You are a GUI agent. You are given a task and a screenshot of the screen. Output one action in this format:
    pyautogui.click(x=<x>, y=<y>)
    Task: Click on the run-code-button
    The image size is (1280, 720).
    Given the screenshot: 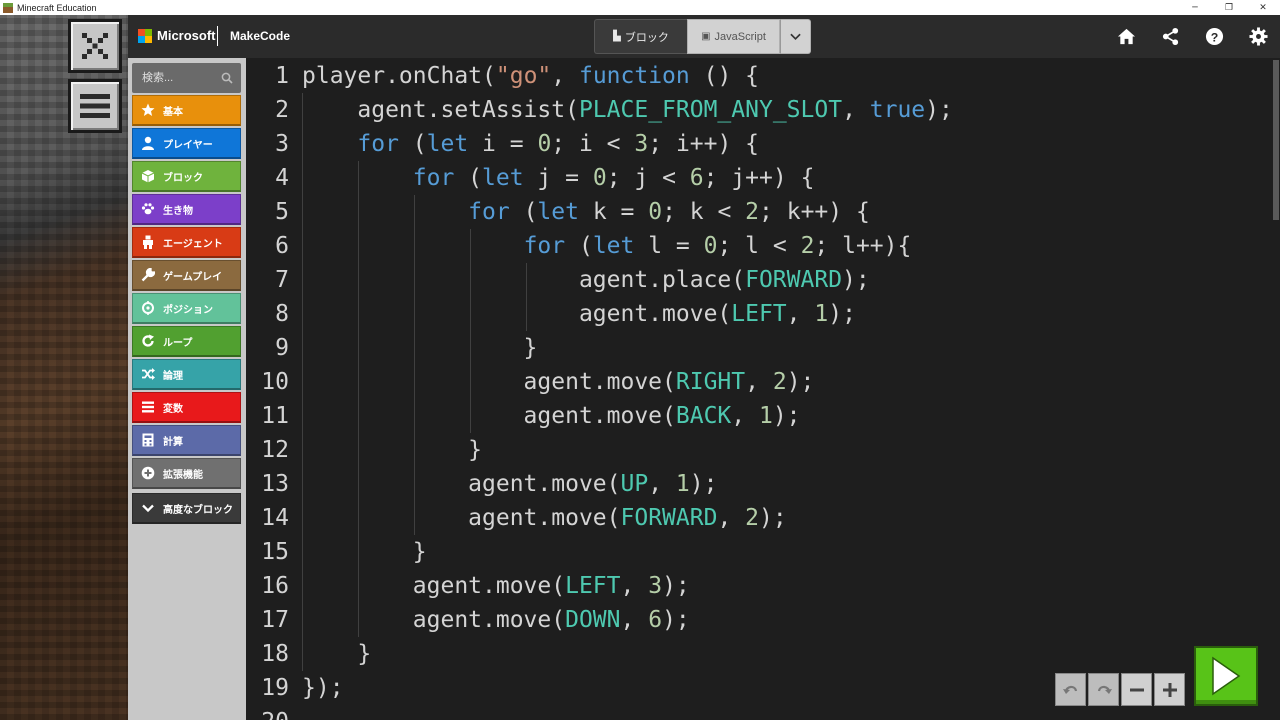 What is the action you would take?
    pyautogui.click(x=1226, y=676)
    